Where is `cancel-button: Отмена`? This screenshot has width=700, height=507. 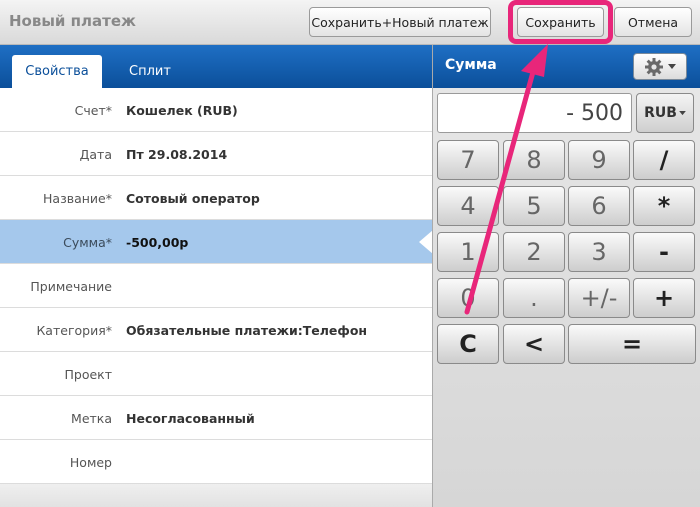 cancel-button: Отмена is located at coordinates (653, 22).